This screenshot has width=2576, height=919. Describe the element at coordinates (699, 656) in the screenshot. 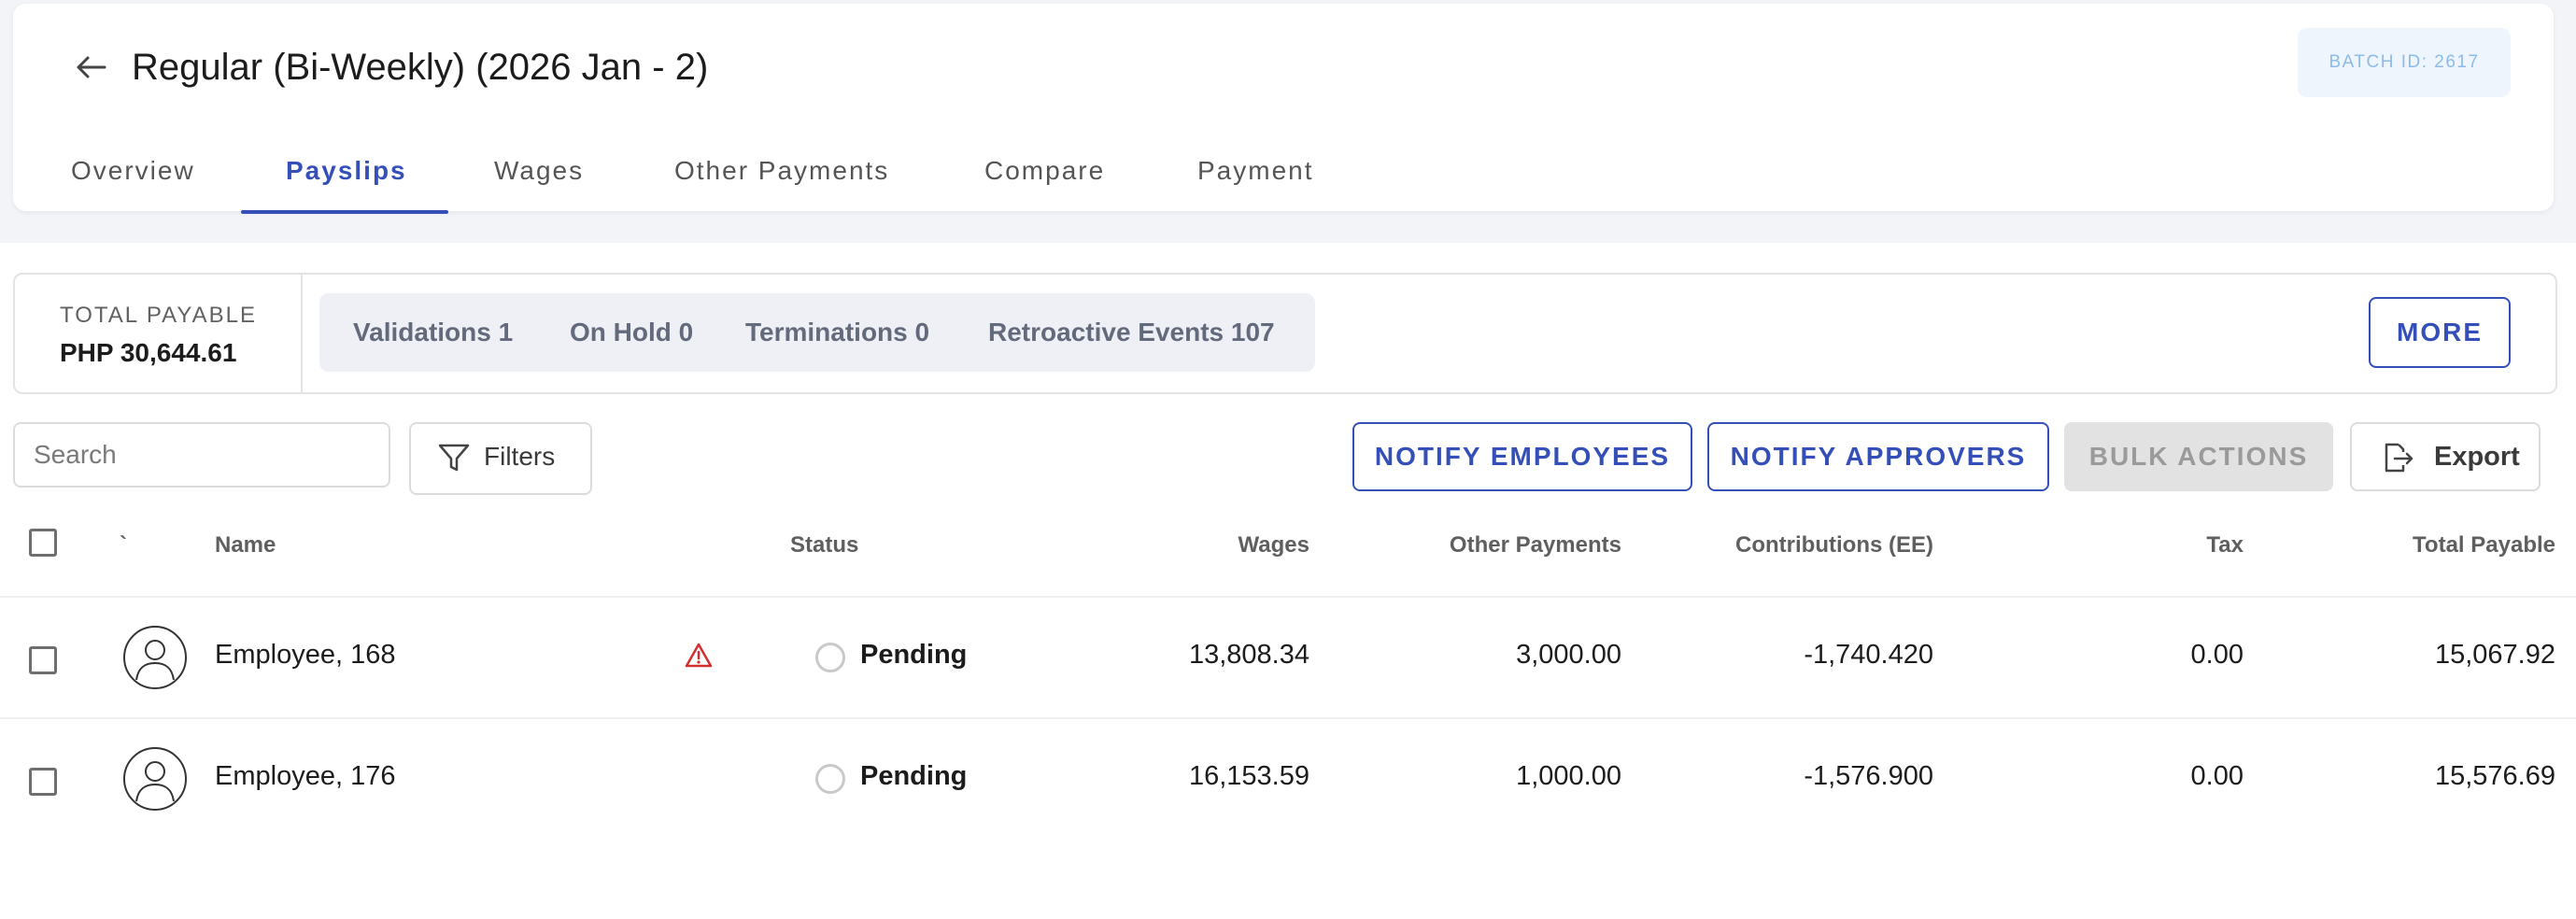

I see `warning-icon` at that location.